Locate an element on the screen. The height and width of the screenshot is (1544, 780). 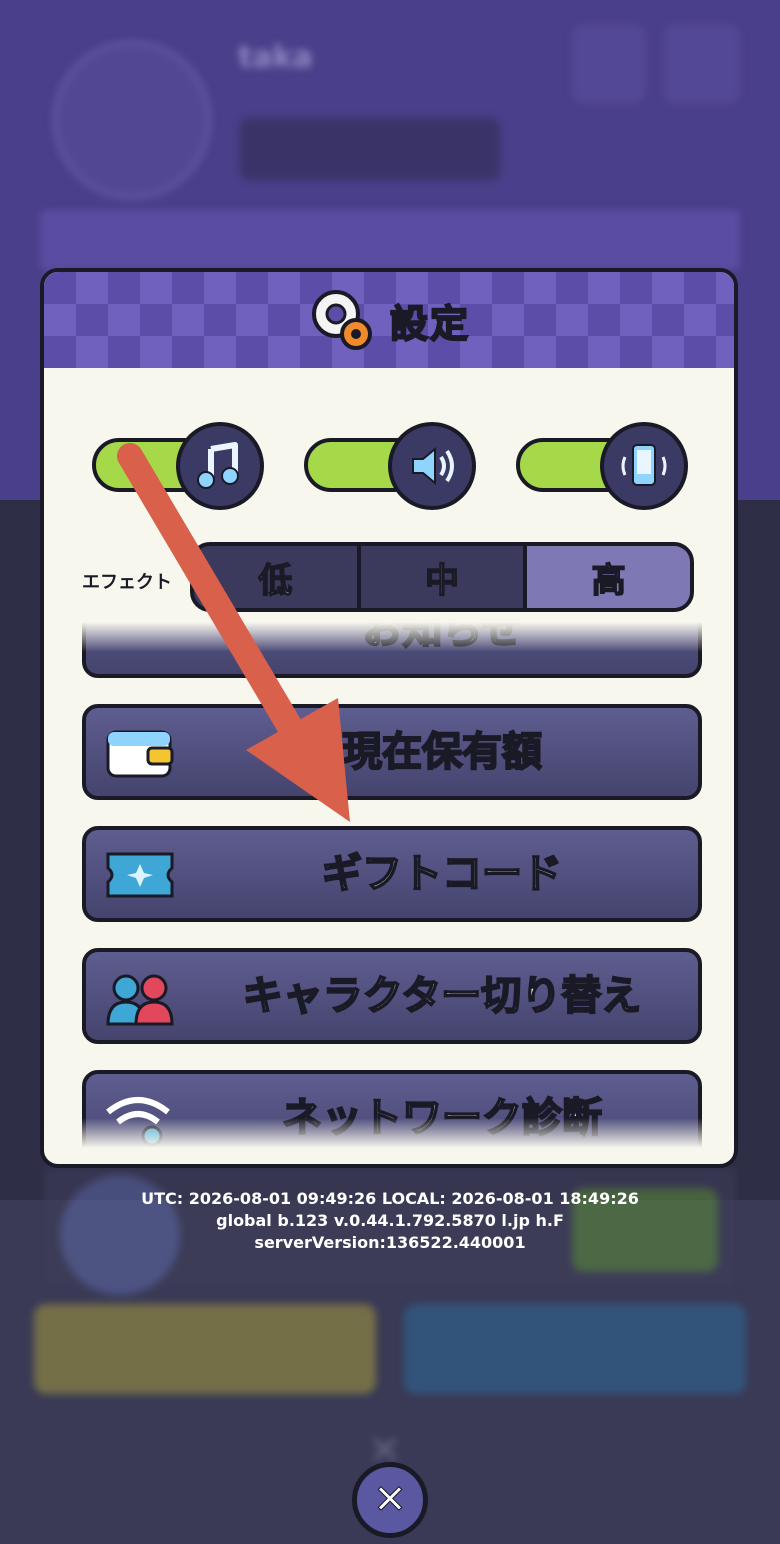
player-name: taka is located at coordinates (275, 57).